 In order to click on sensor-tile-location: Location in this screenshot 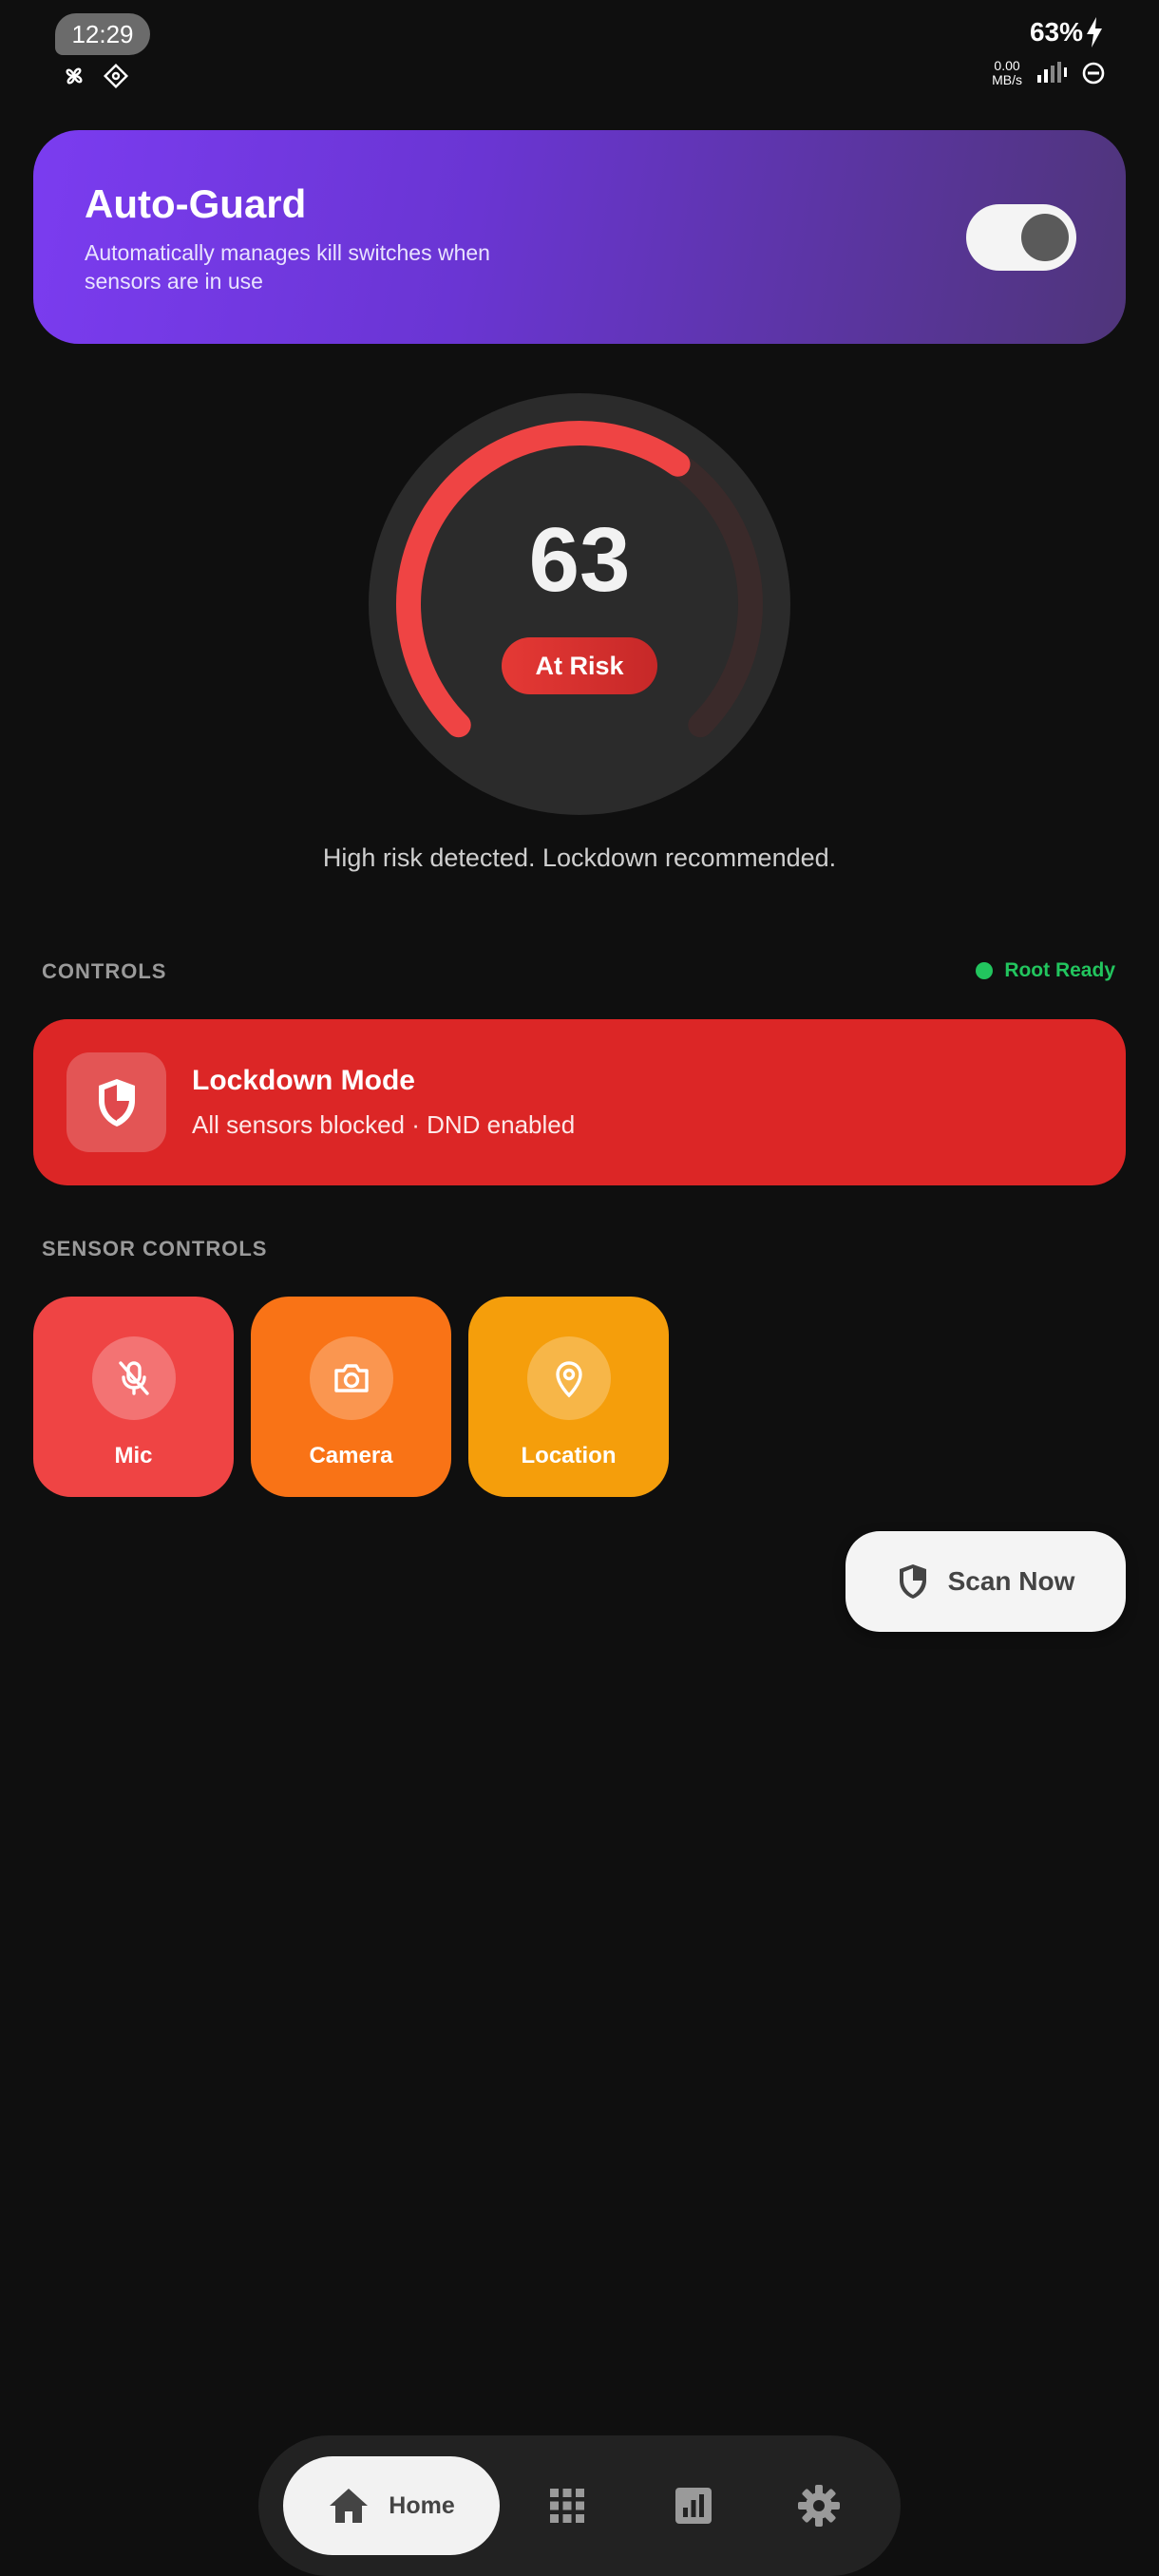, I will do `click(568, 1397)`.